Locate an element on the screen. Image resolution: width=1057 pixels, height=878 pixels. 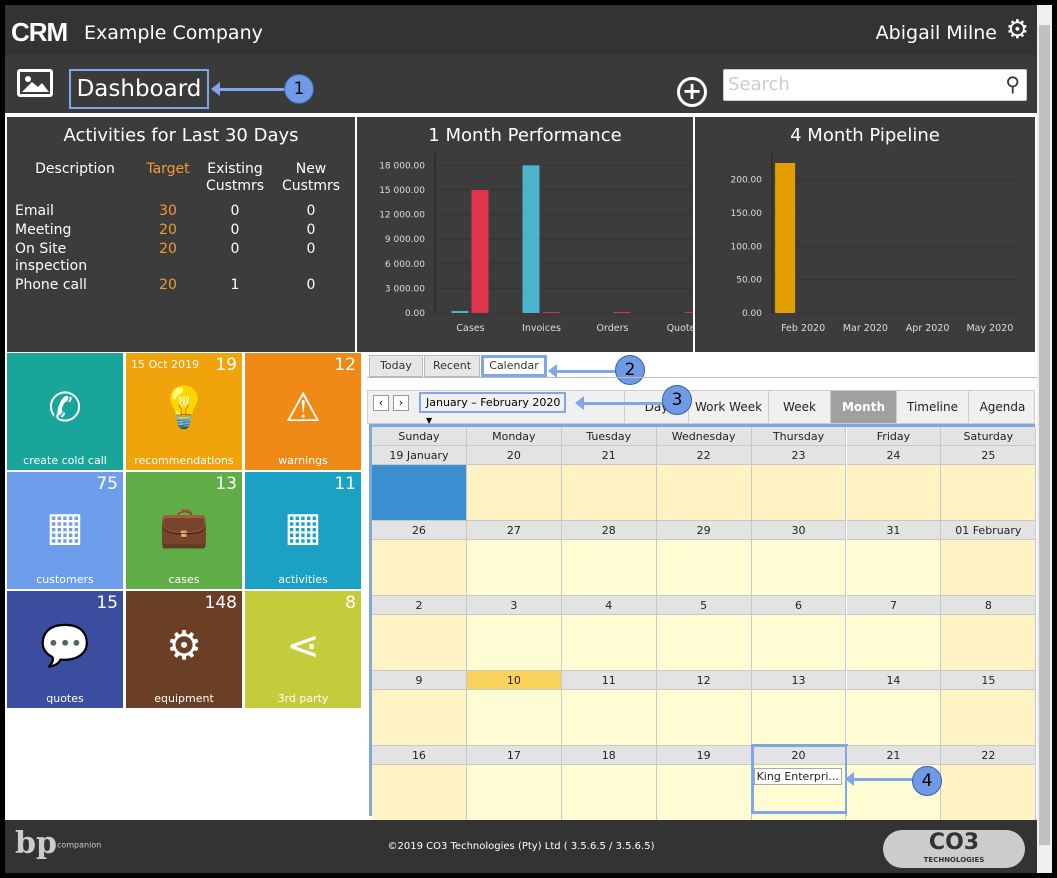
tab-recent: Recent is located at coordinates (452, 366).